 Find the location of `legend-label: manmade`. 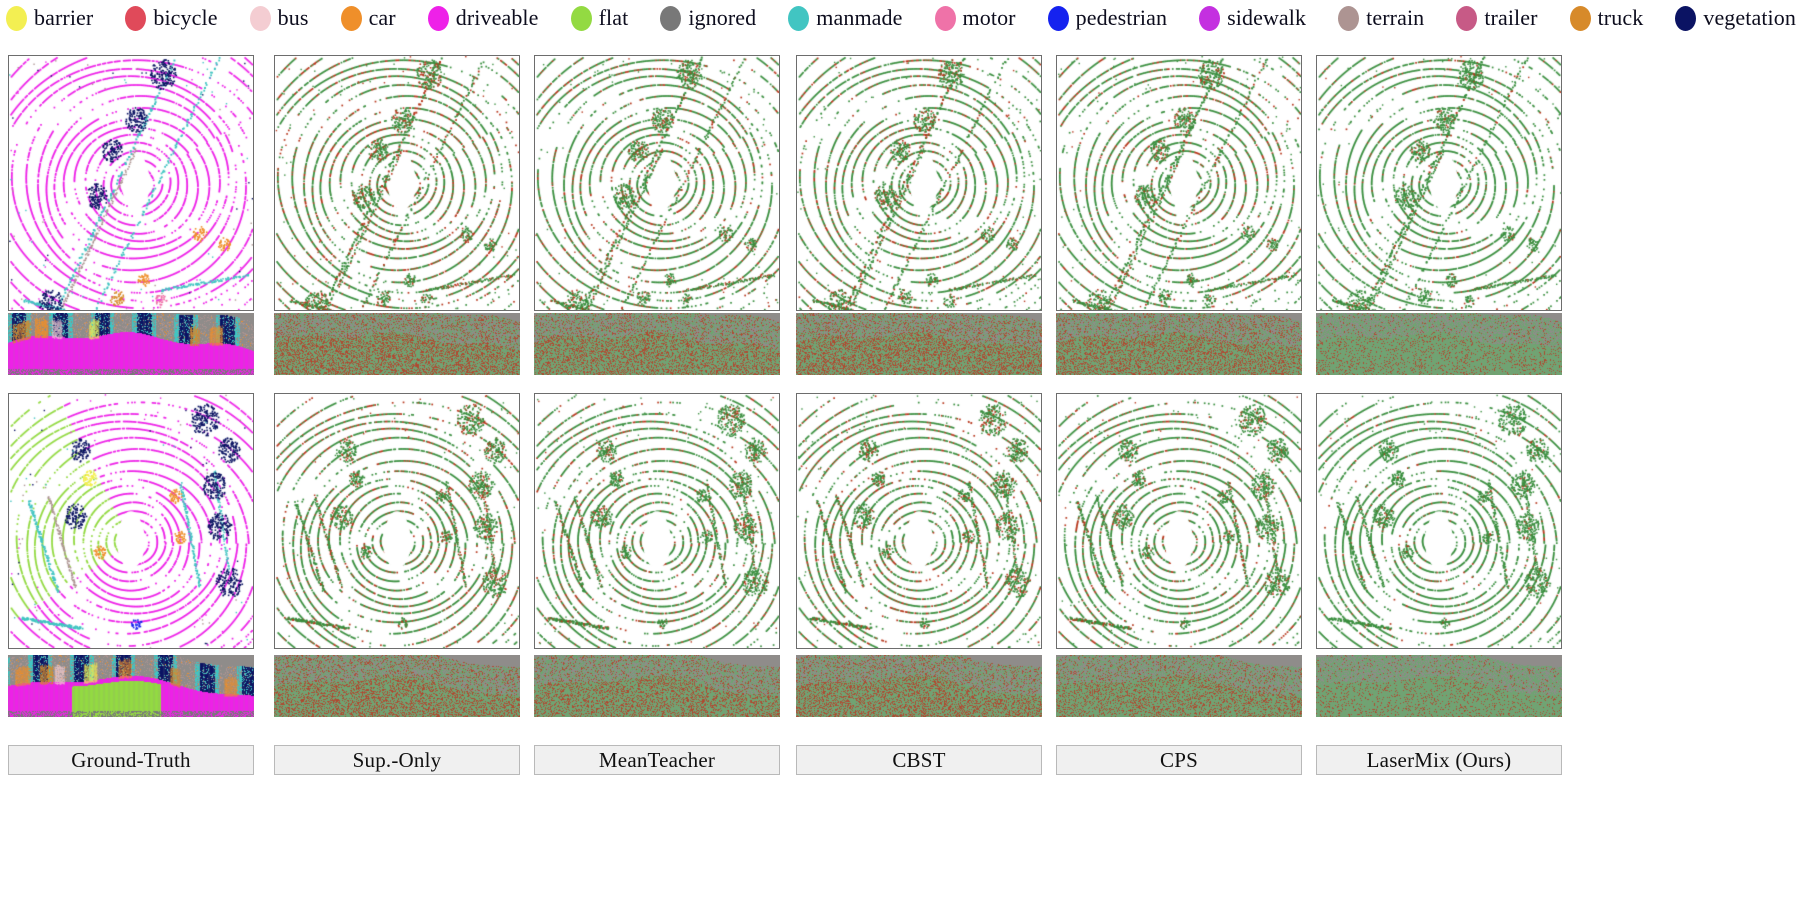

legend-label: manmade is located at coordinates (859, 17).